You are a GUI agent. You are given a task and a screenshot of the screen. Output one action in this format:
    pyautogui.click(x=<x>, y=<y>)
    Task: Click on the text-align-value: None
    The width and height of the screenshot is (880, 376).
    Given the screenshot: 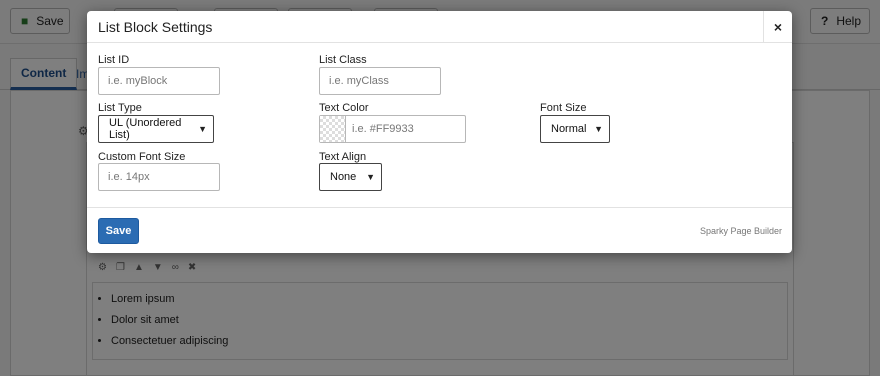 What is the action you would take?
    pyautogui.click(x=343, y=177)
    